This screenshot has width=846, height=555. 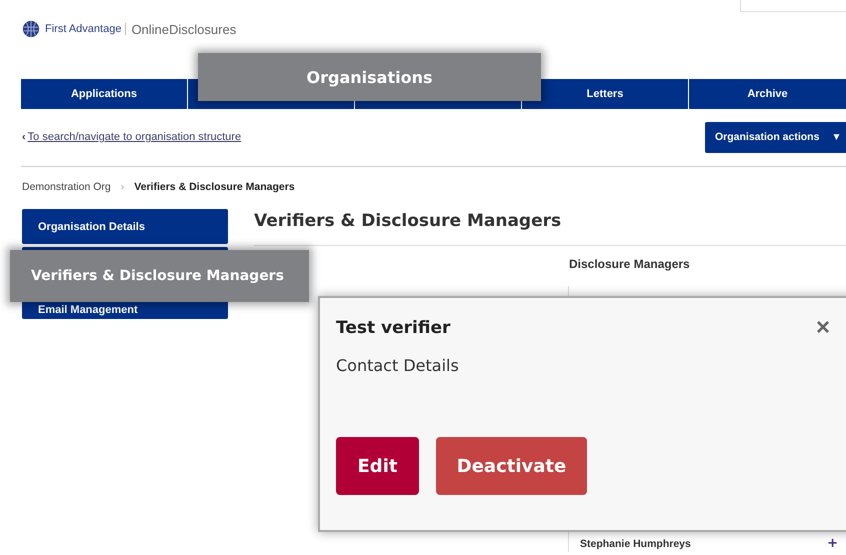 I want to click on manager-name: Stephanie Humphreys, so click(x=635, y=544).